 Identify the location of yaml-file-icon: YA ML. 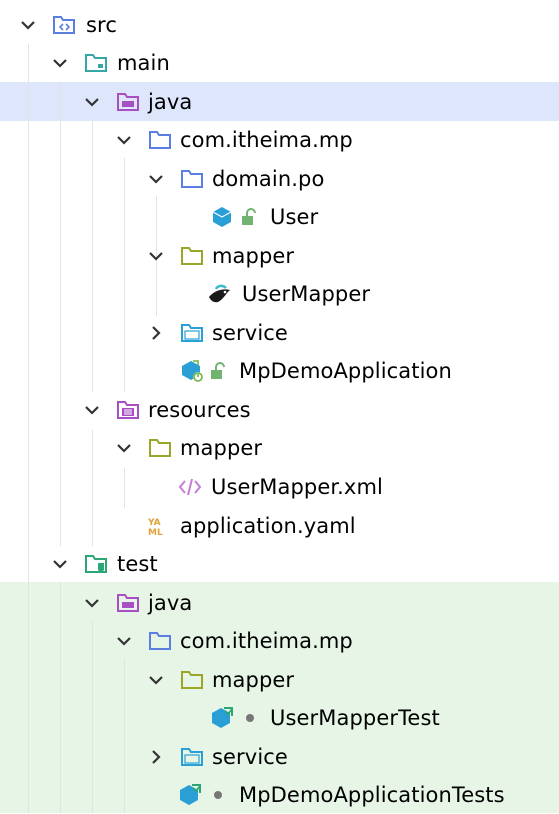
(158, 526).